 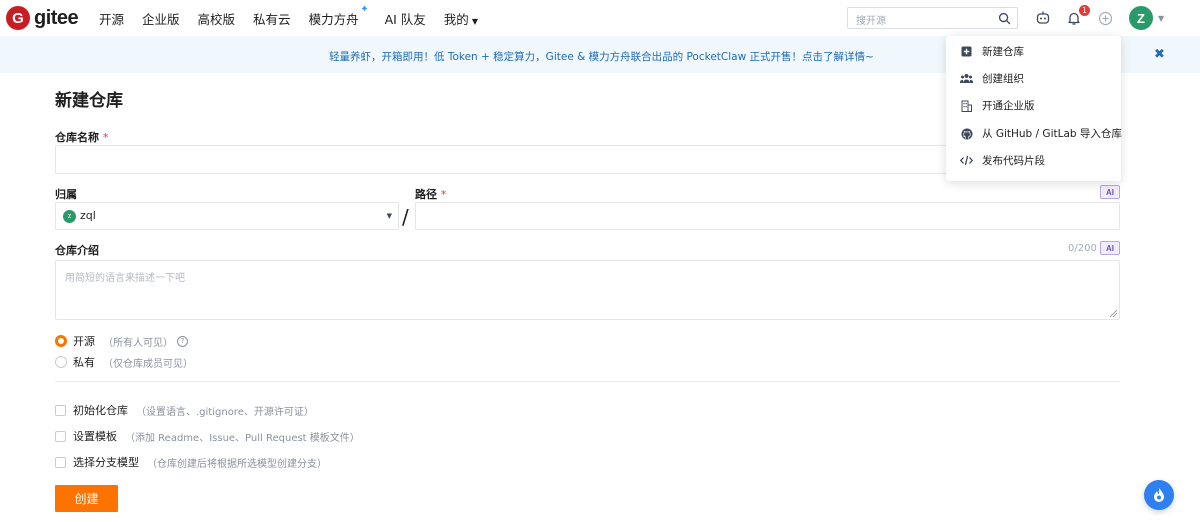 I want to click on branch-model-label: 选择分支模型, so click(x=106, y=462).